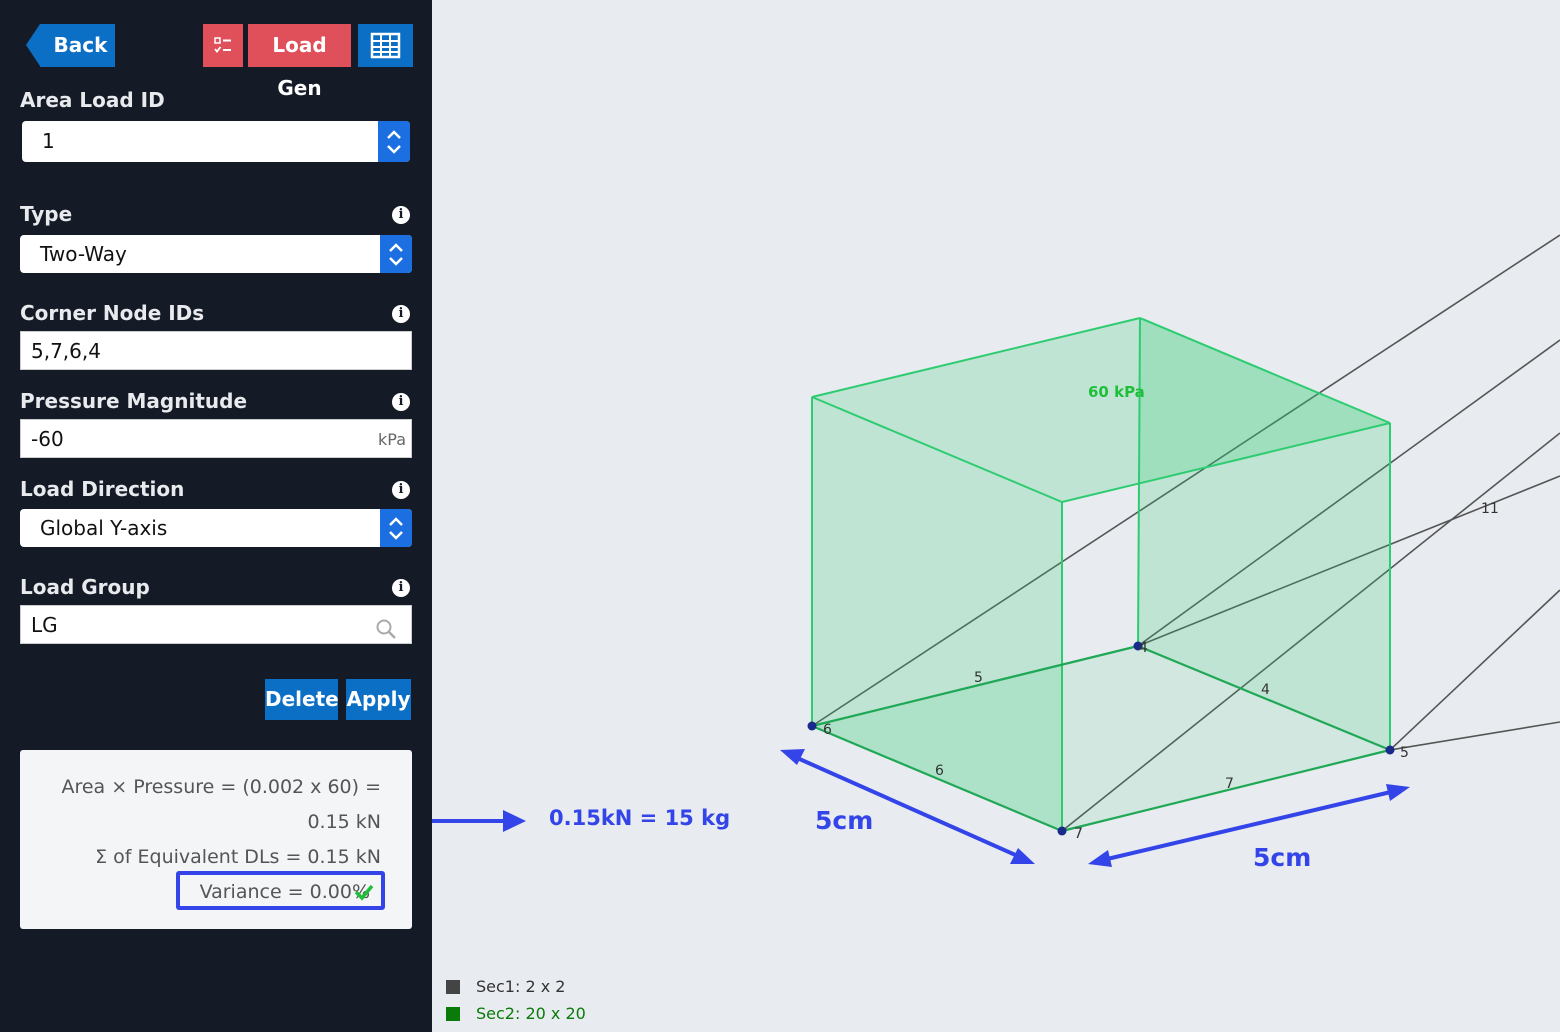  What do you see at coordinates (112, 313) in the screenshot?
I see `corner-nodes-label: Corner Node IDs` at bounding box center [112, 313].